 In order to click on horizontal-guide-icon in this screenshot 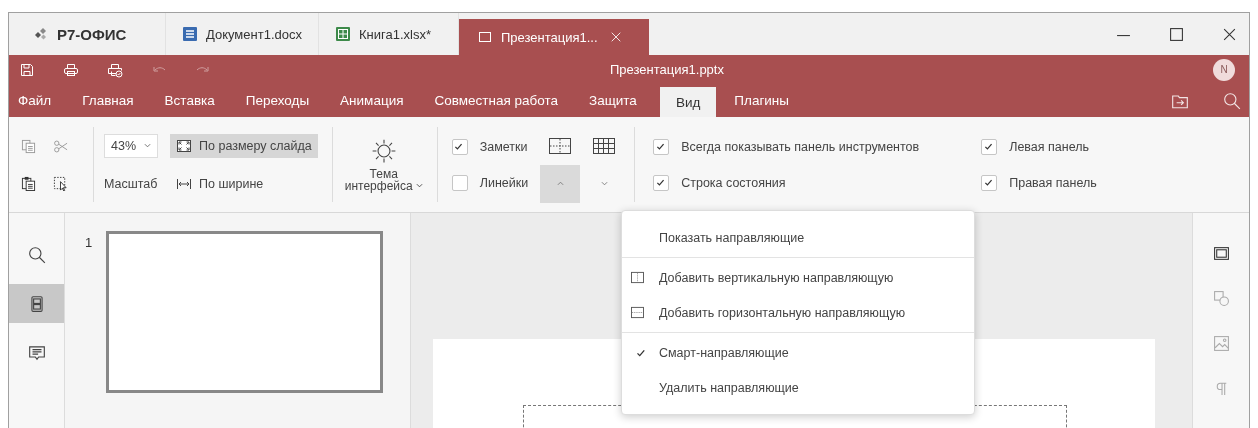, I will do `click(637, 312)`.